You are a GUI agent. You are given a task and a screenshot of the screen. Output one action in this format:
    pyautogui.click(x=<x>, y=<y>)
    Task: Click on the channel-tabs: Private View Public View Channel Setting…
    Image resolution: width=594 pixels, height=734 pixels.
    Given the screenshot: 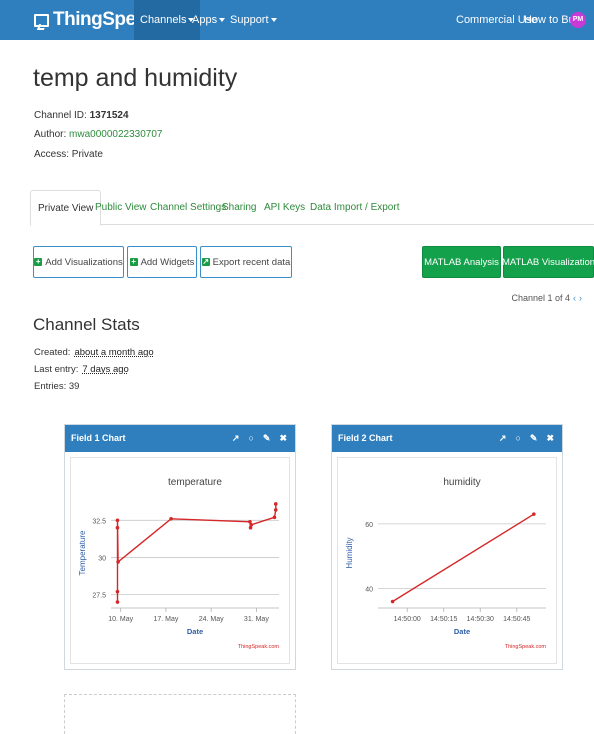 What is the action you would take?
    pyautogui.click(x=312, y=208)
    